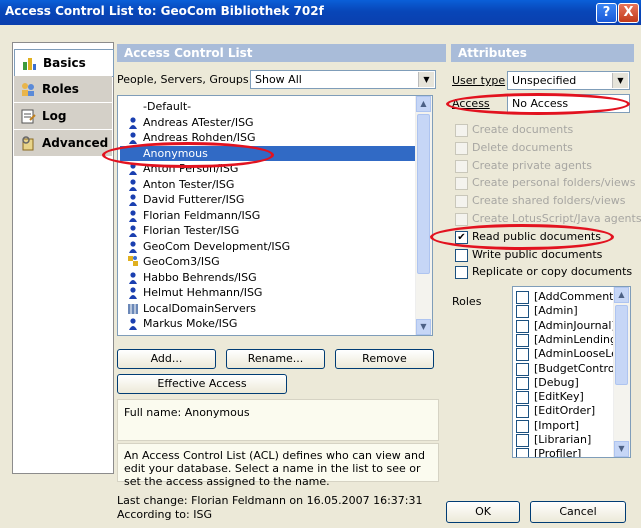 The image size is (641, 528). I want to click on option-label: Create personal folders/views, so click(554, 183).